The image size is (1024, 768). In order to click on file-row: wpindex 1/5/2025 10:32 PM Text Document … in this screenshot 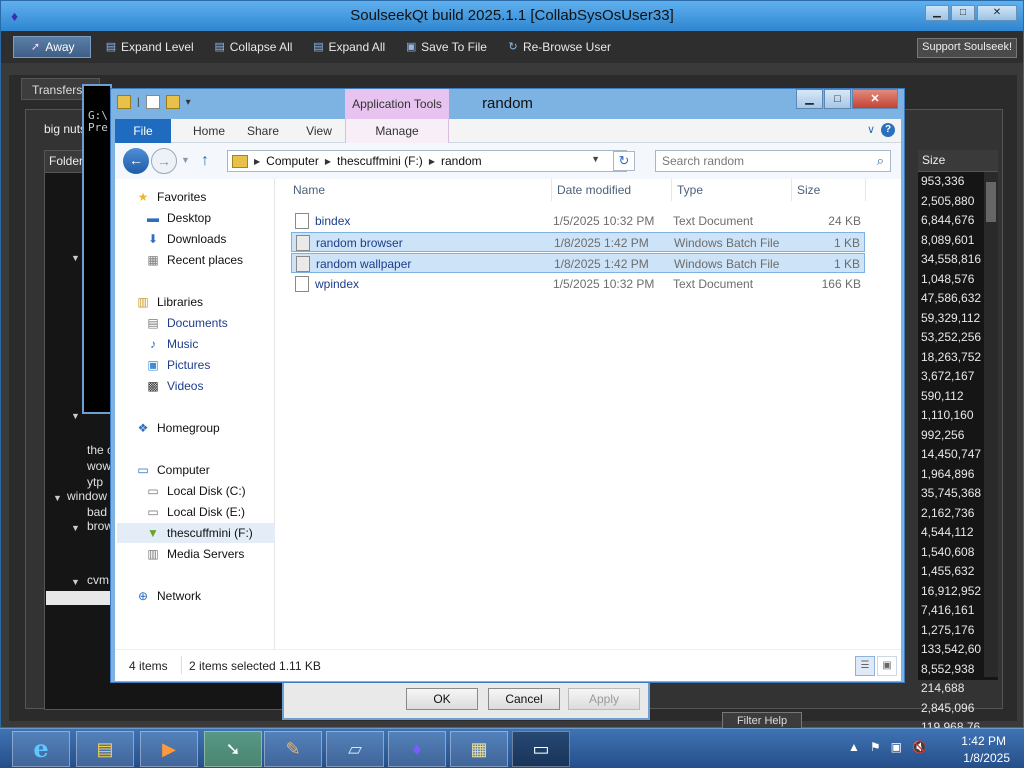, I will do `click(578, 284)`.